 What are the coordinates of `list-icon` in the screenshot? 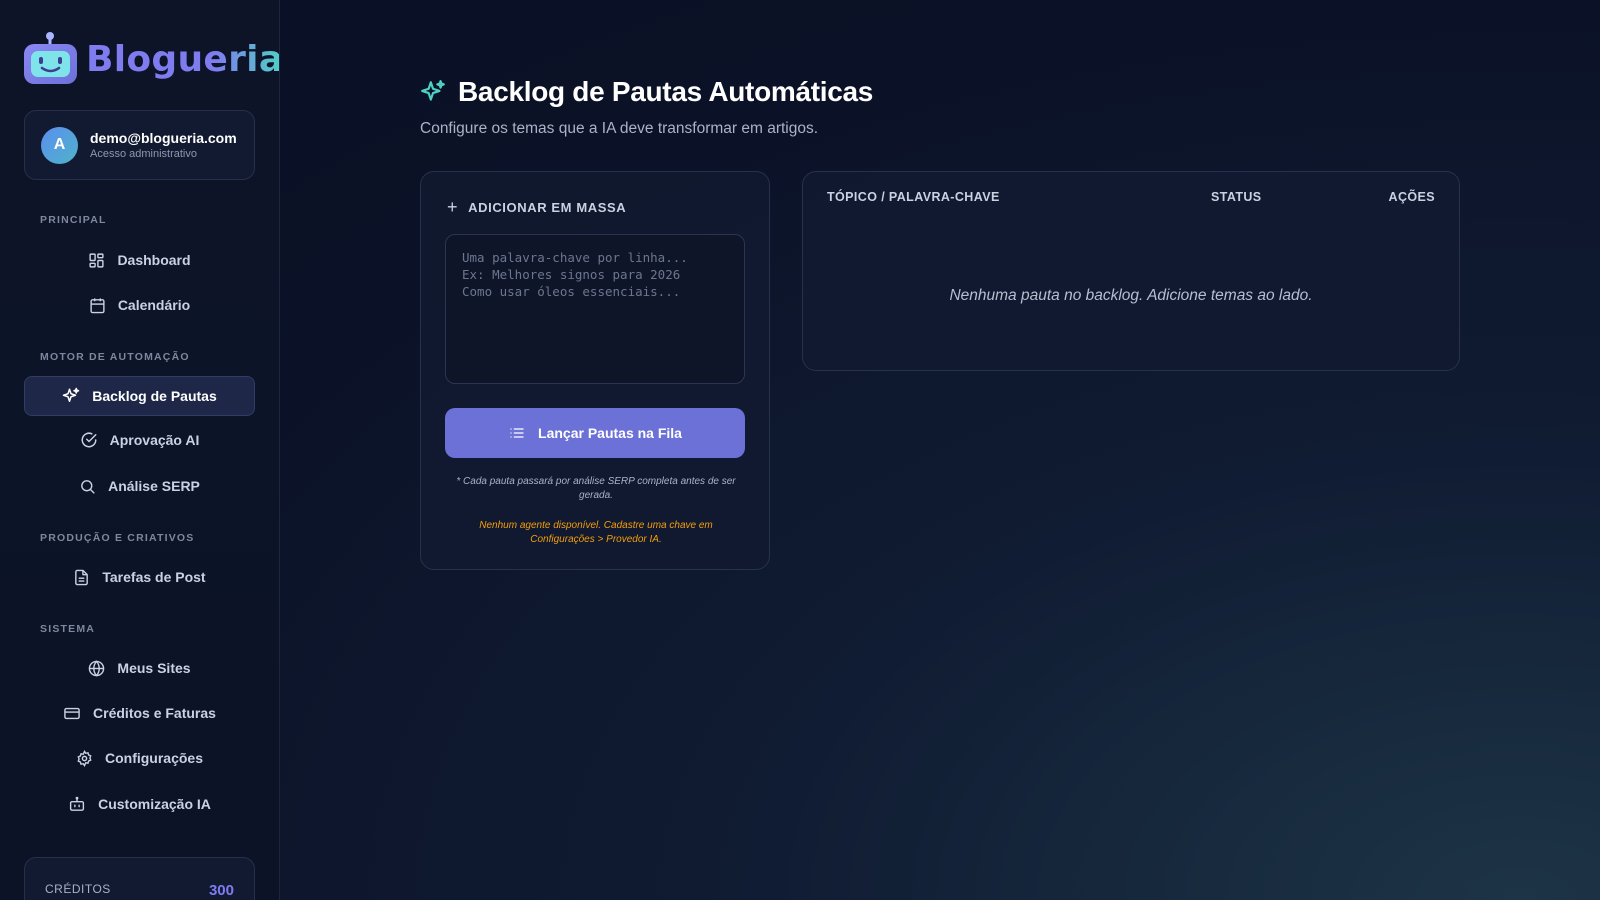 It's located at (517, 433).